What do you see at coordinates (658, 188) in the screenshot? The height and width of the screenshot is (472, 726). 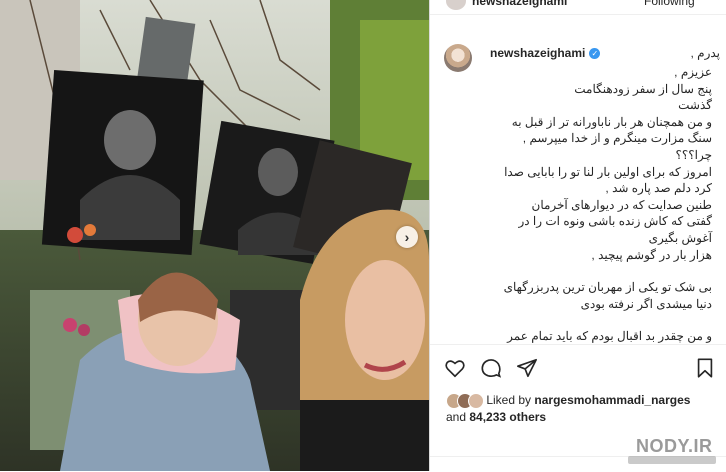 I see `caption-line: کرد دلم صد پاره شد ,` at bounding box center [658, 188].